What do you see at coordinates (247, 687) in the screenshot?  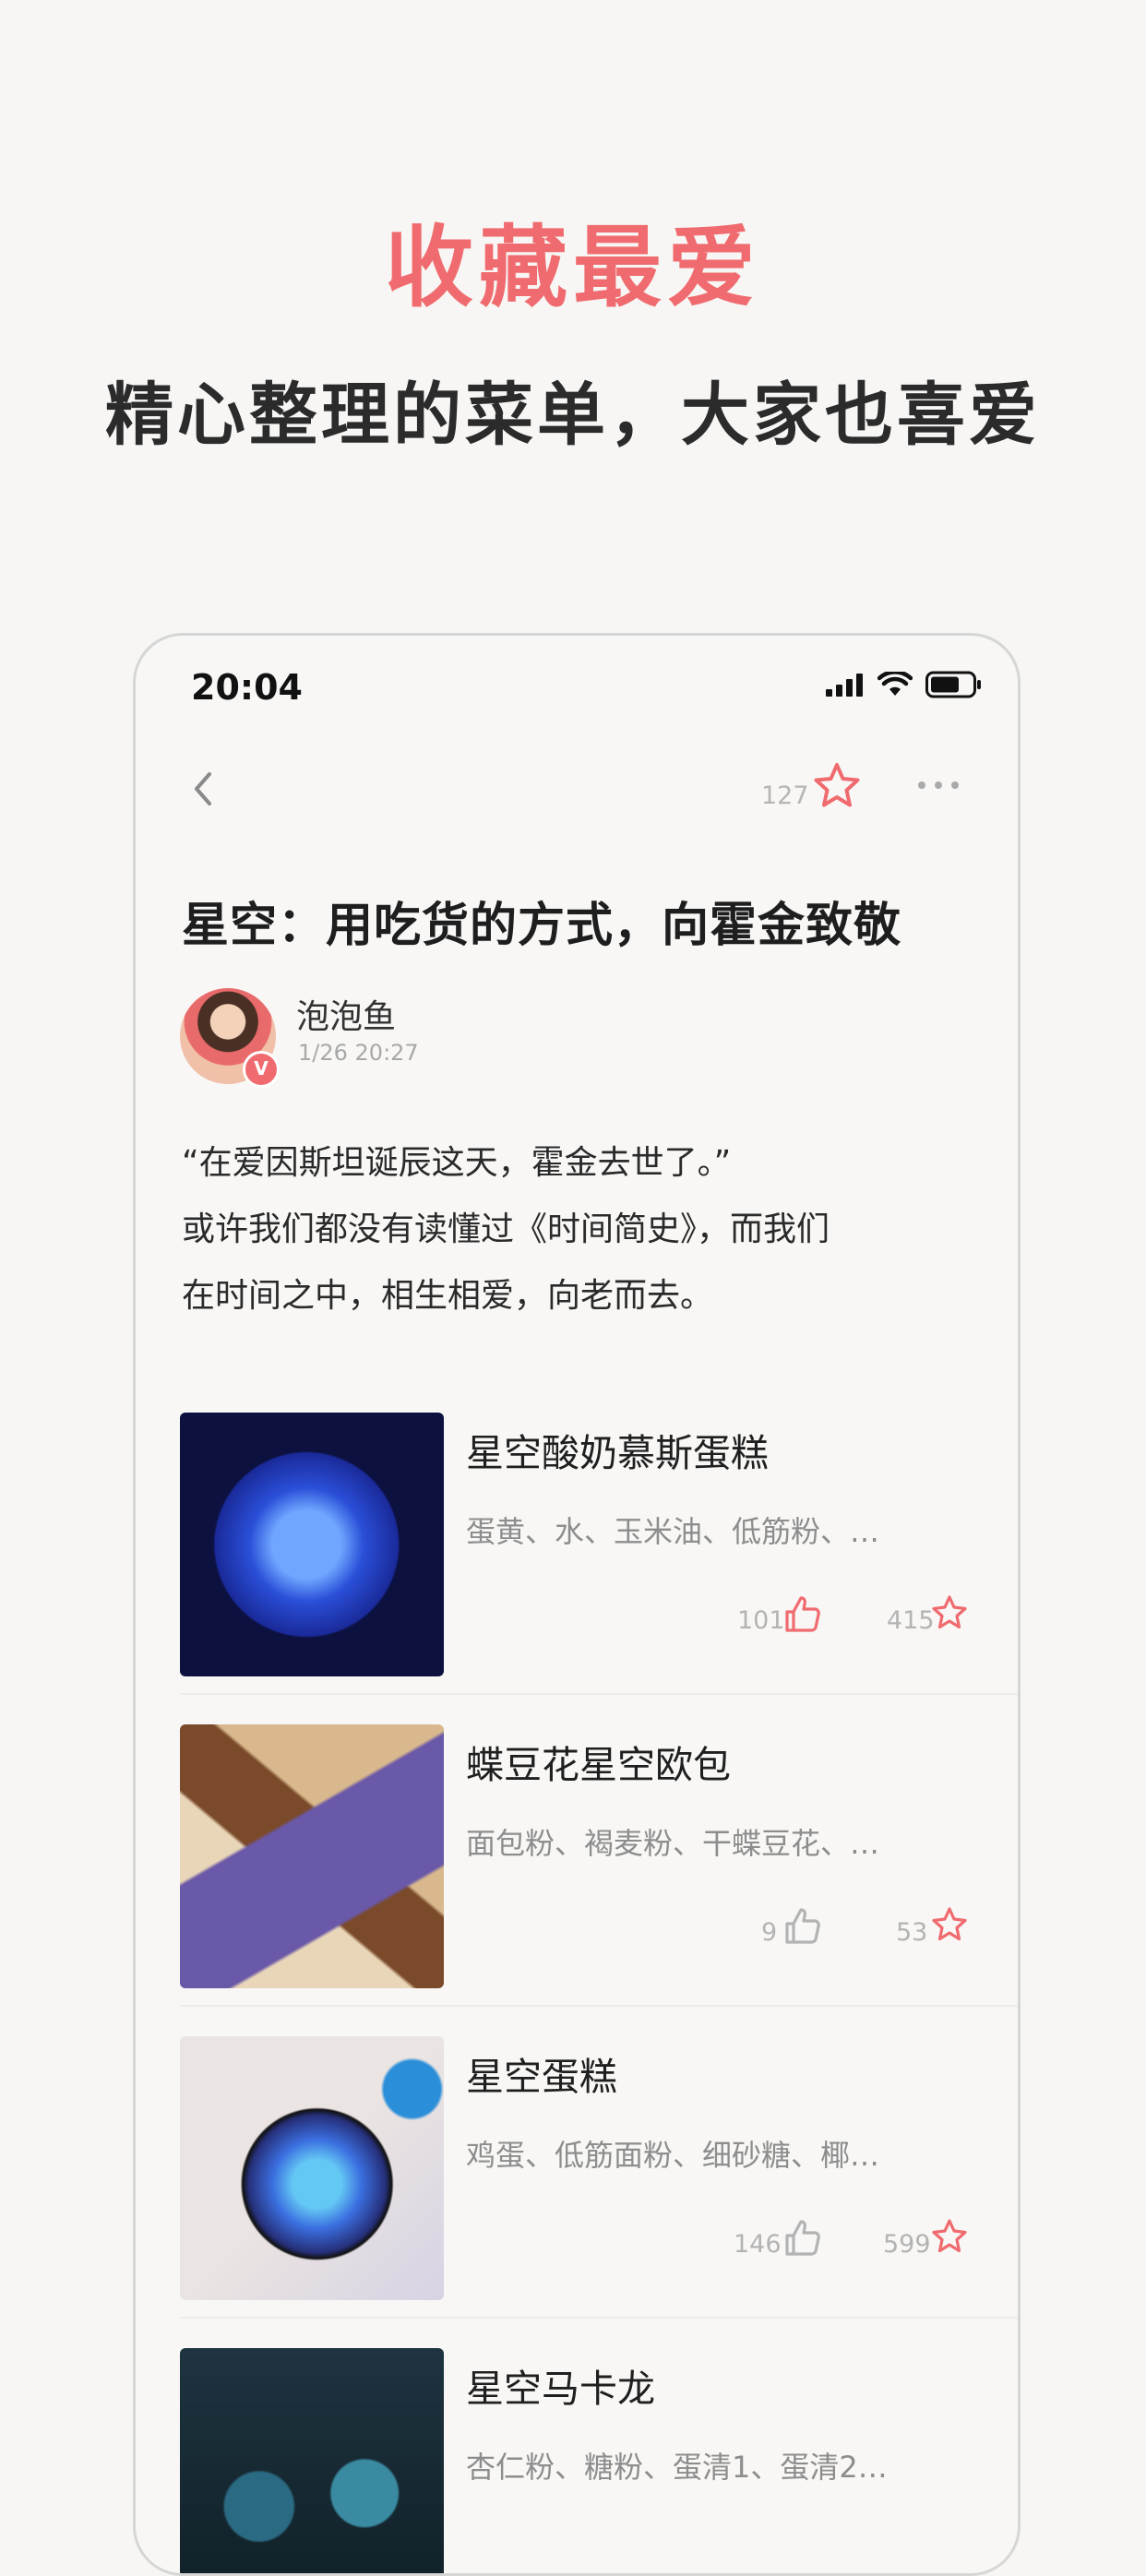 I see `status-time: 20:04` at bounding box center [247, 687].